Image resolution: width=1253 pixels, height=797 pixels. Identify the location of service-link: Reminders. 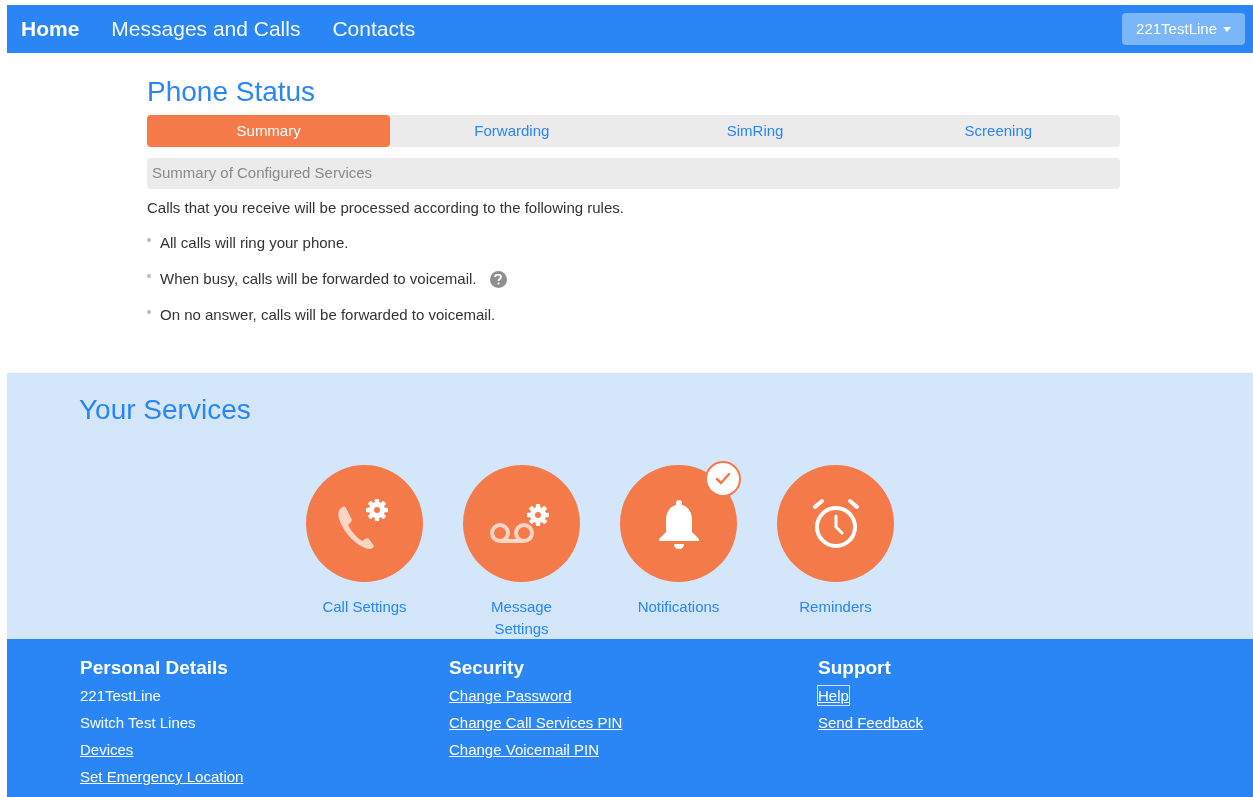
(835, 607).